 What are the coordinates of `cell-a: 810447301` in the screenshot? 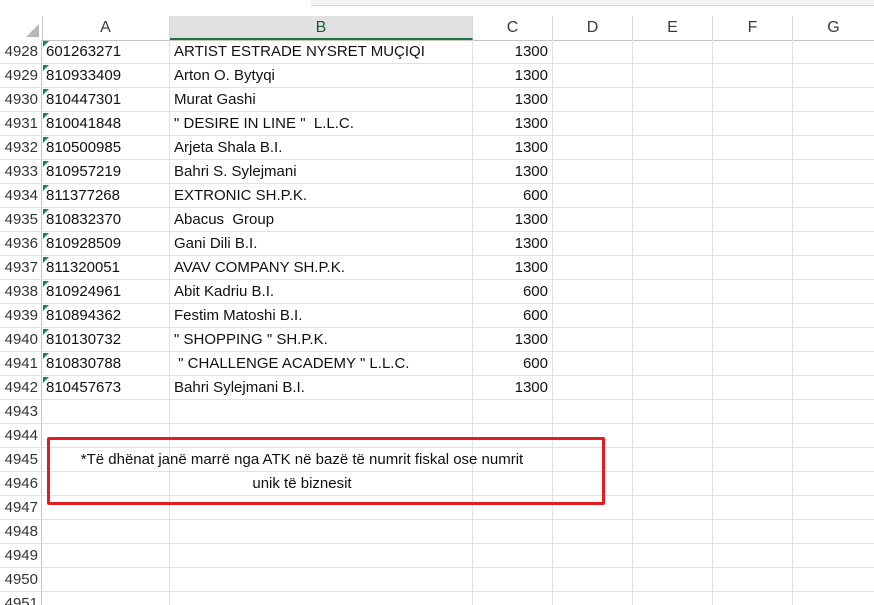 It's located at (106, 99).